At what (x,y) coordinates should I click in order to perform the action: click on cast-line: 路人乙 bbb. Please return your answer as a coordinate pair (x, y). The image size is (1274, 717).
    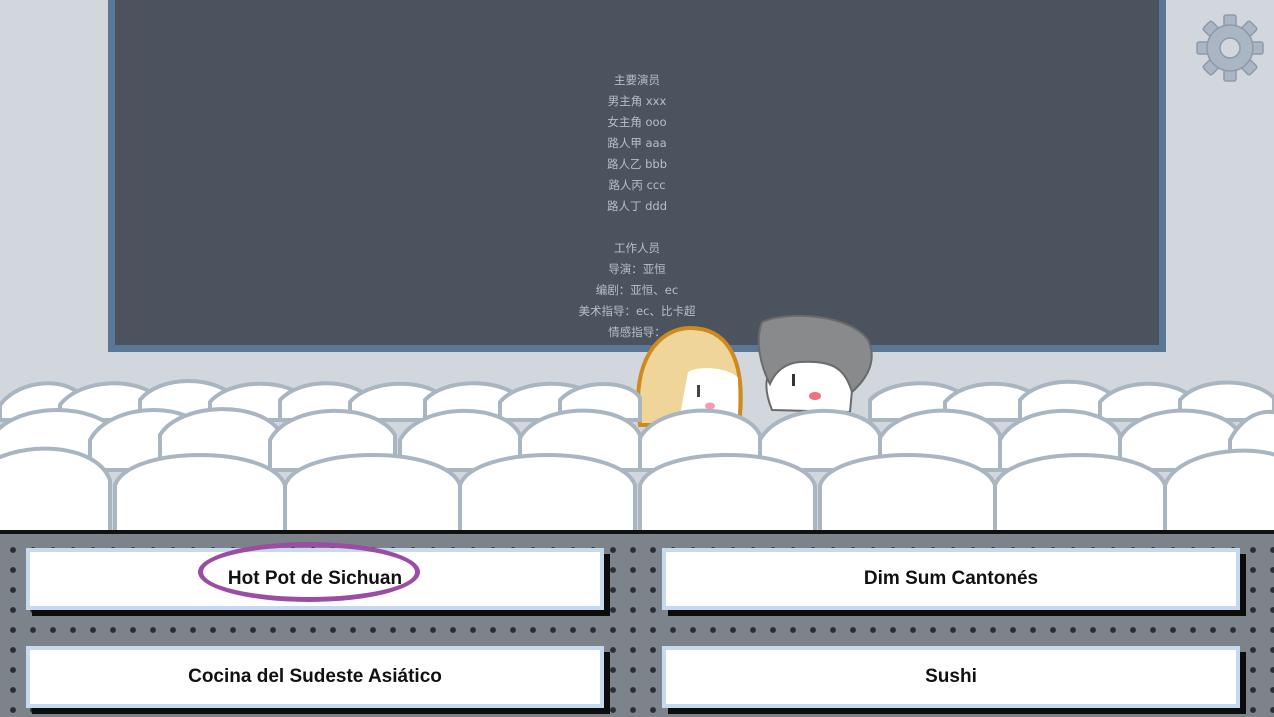
    Looking at the image, I should click on (637, 164).